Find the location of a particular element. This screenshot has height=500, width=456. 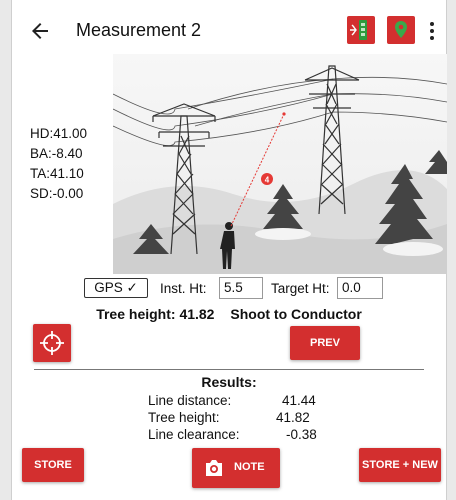

location-button is located at coordinates (401, 30).